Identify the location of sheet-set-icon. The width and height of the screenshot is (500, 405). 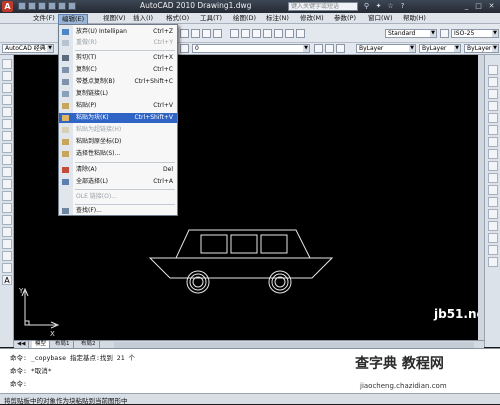
(267, 33).